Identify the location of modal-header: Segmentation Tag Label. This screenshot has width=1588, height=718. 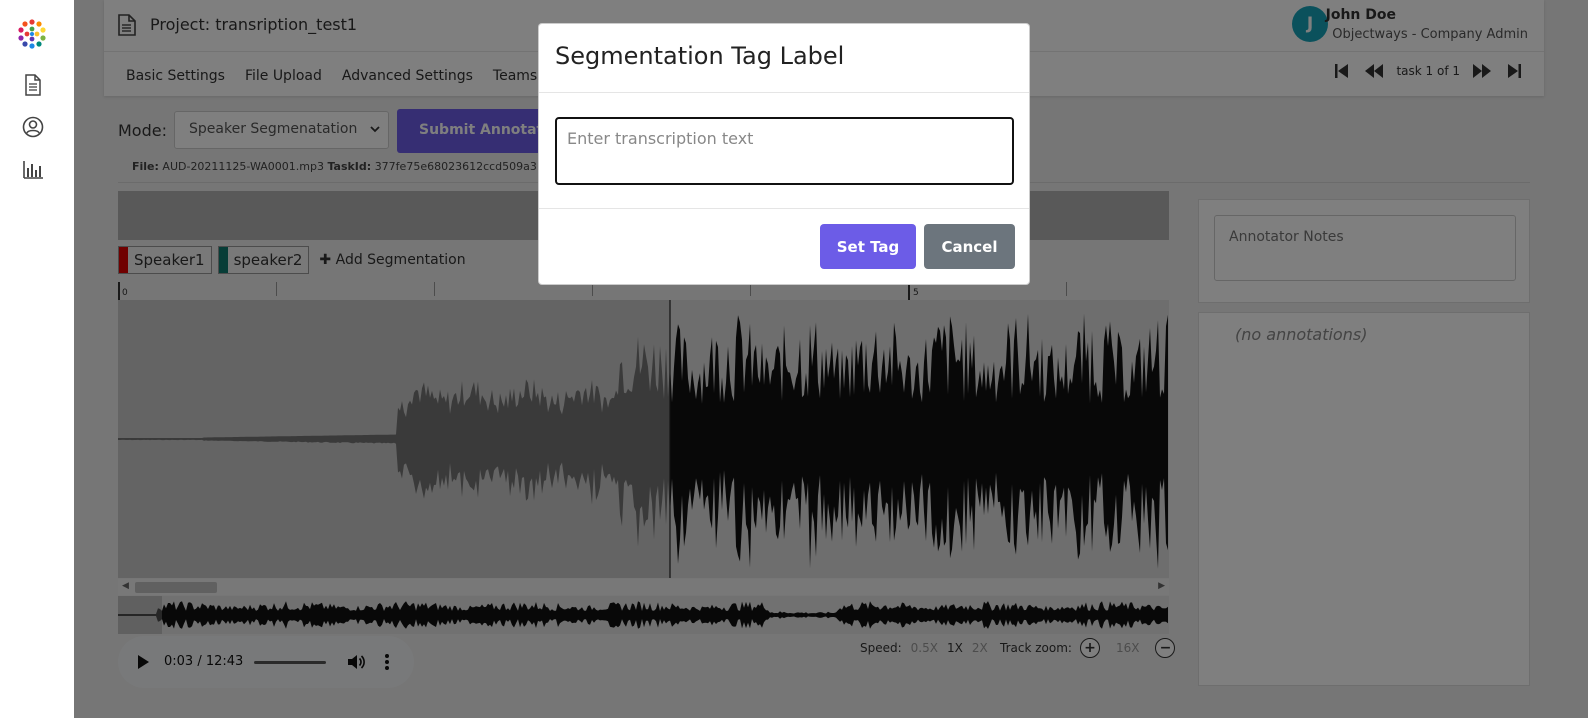
(784, 58).